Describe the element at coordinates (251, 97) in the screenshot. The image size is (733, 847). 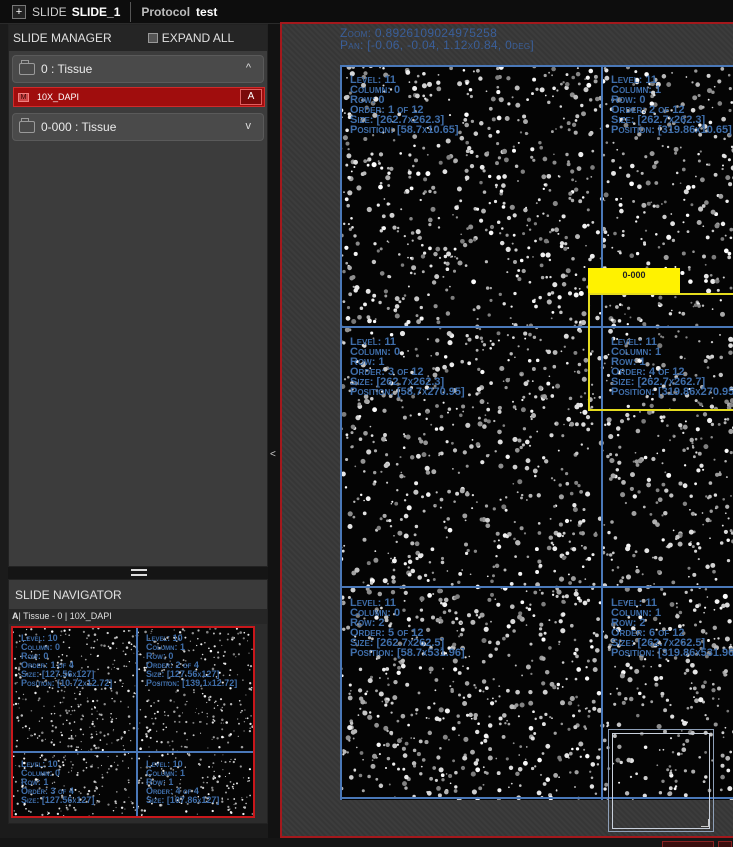
I see `protocol-badge-button: A` at that location.